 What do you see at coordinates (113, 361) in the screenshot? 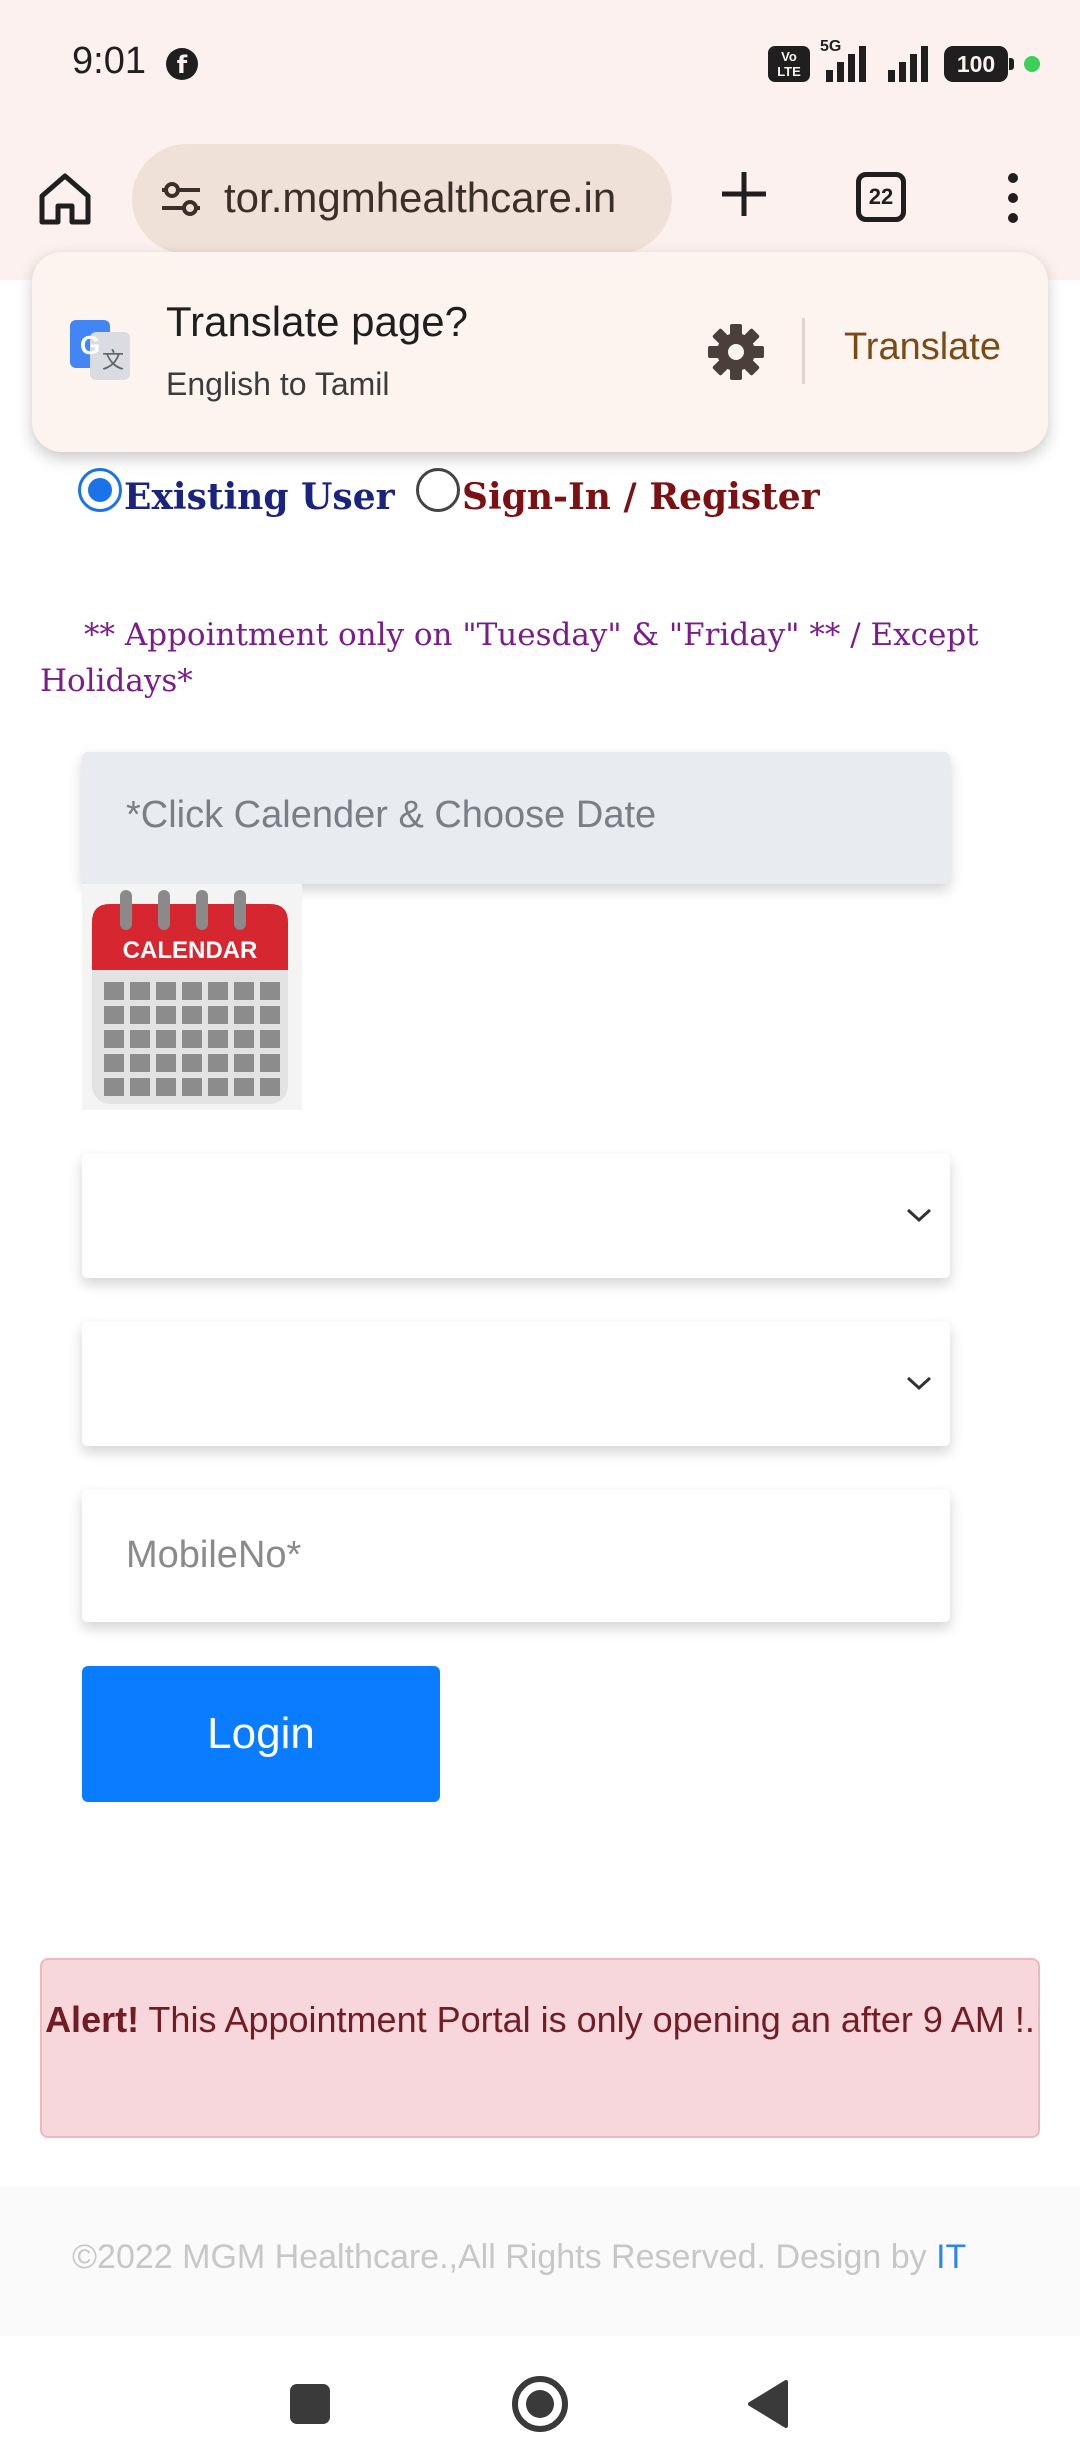
I see `svg-text: 文` at bounding box center [113, 361].